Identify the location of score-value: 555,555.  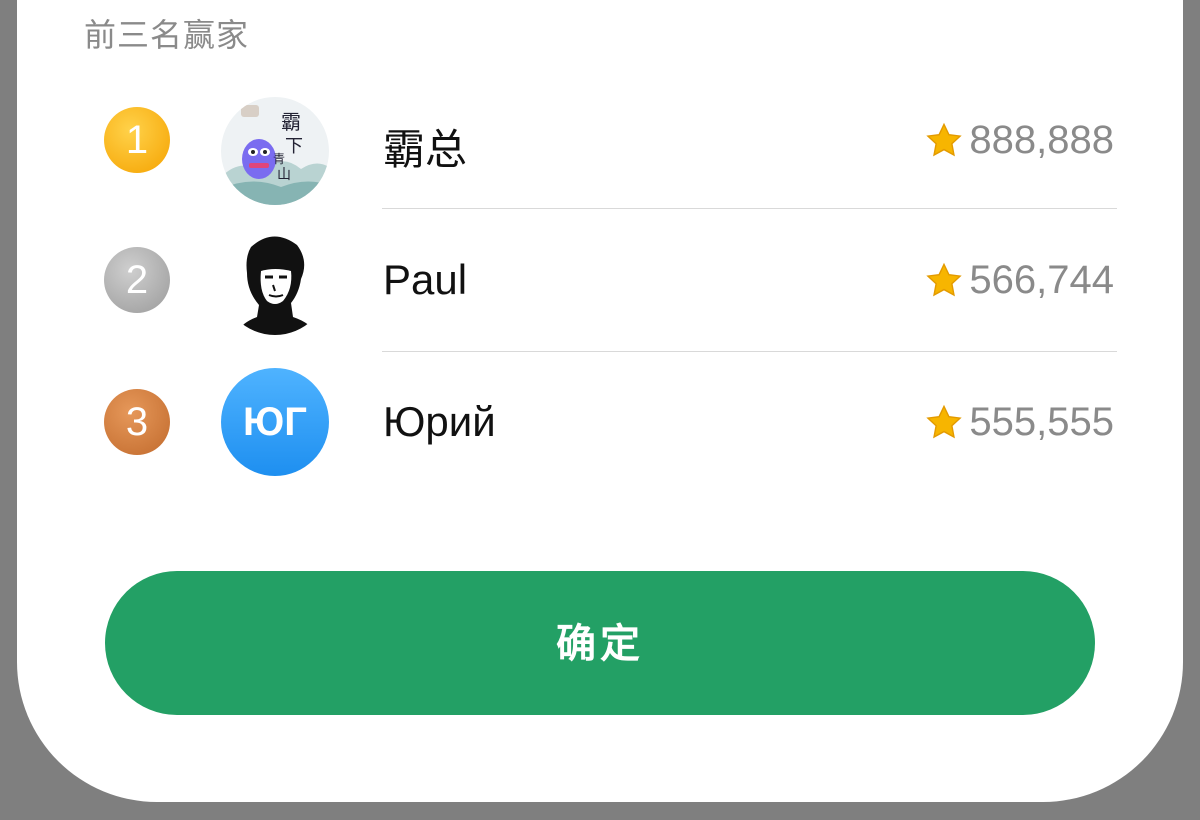
(1041, 422).